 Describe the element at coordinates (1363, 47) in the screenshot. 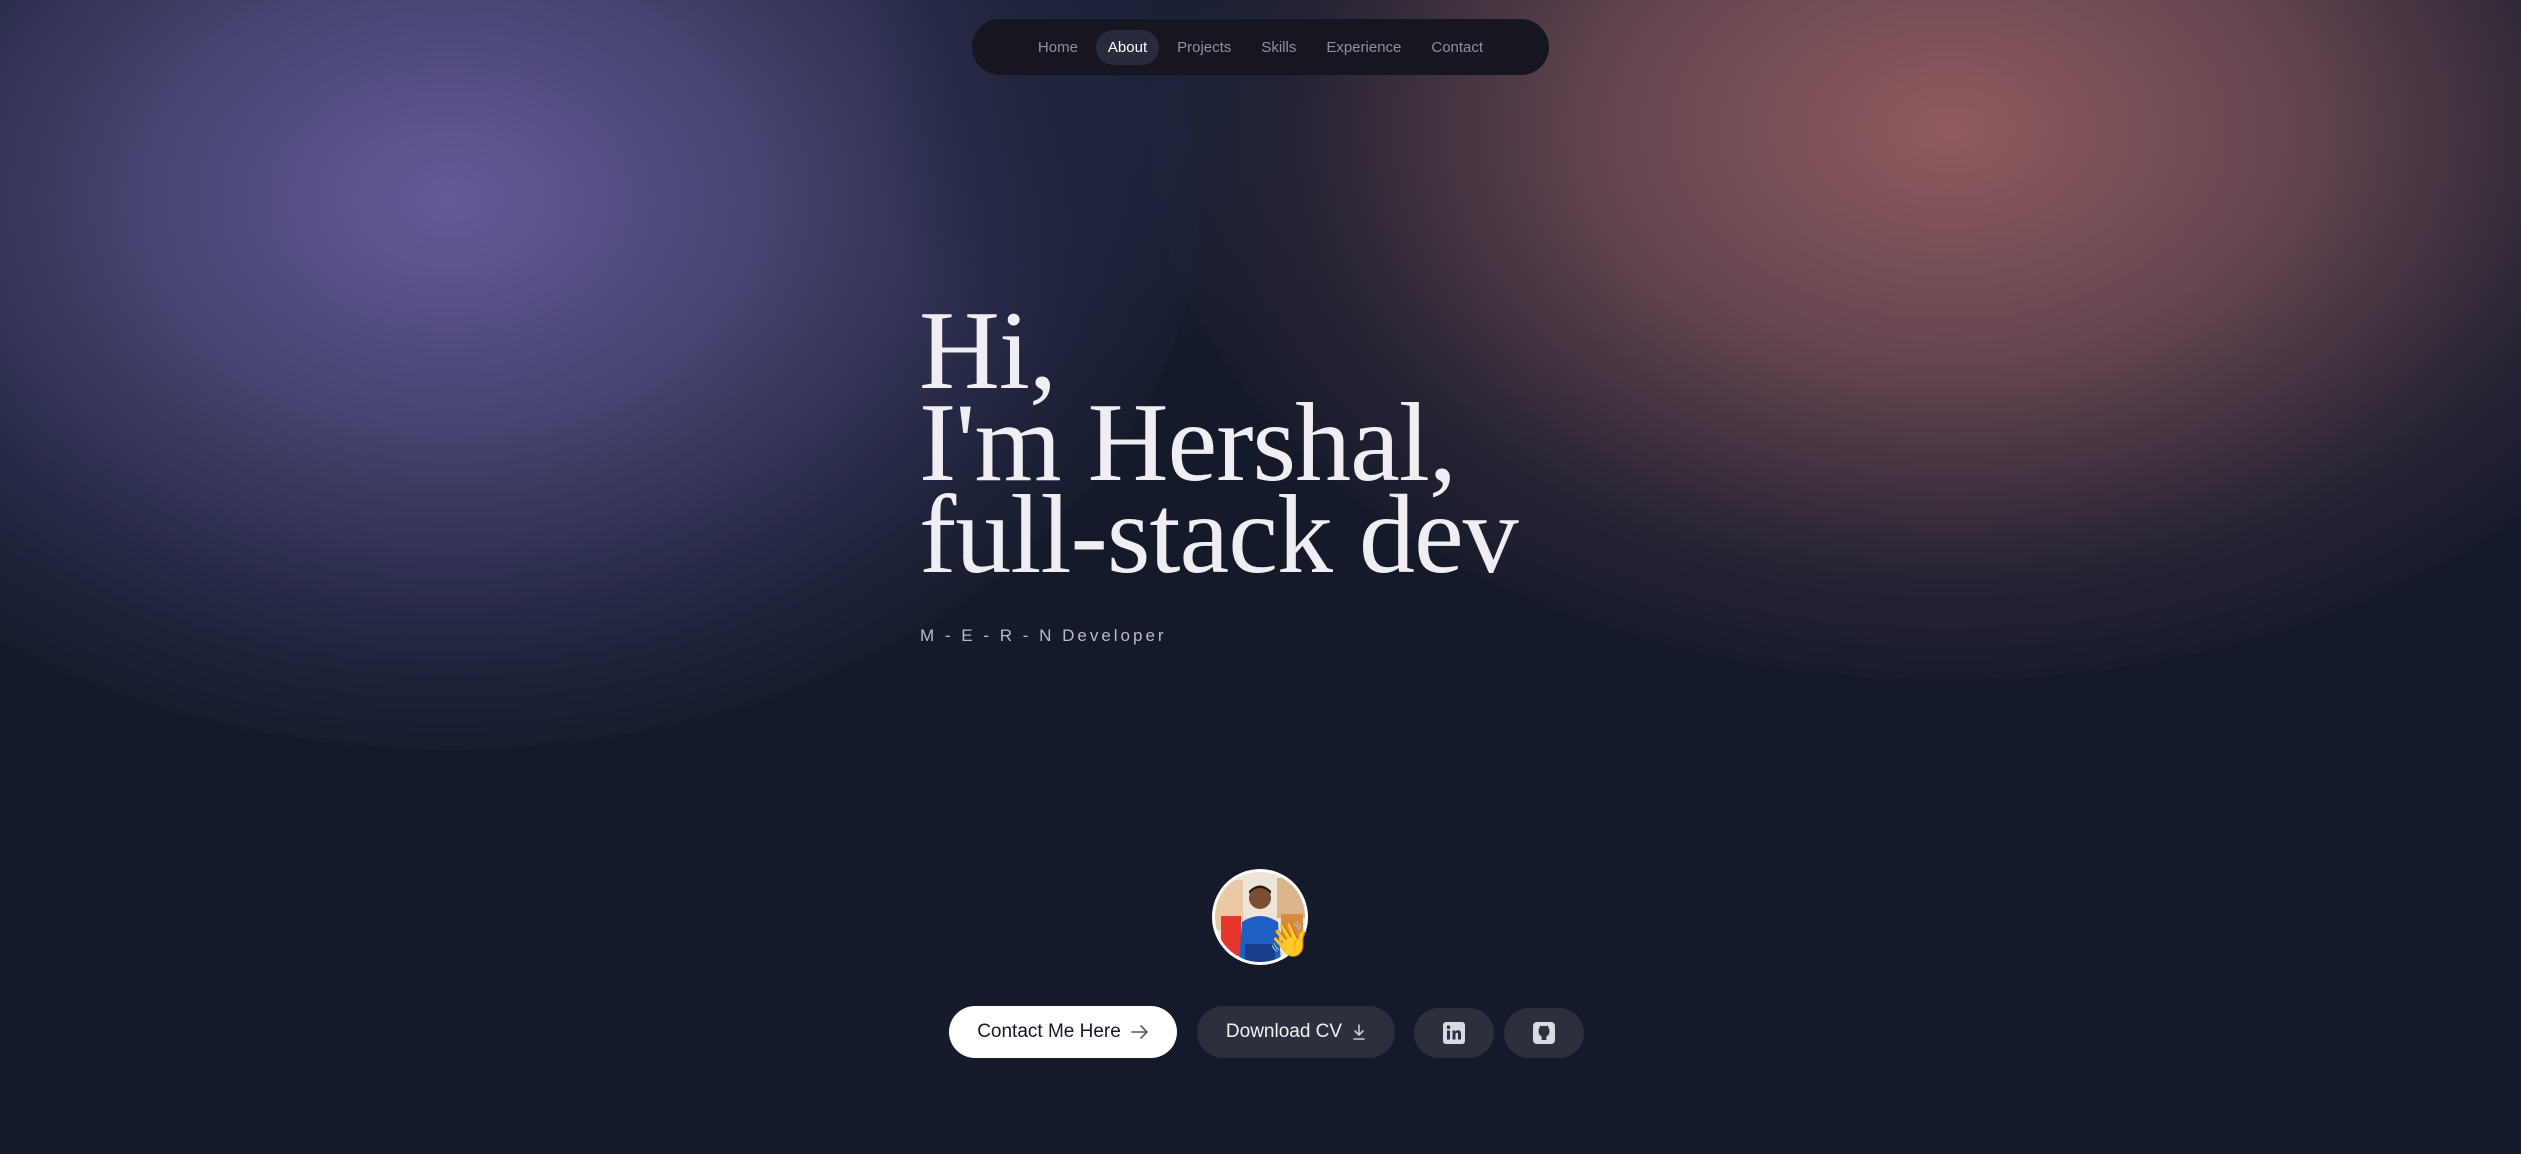

I see `nav-item-experience: Experience` at that location.